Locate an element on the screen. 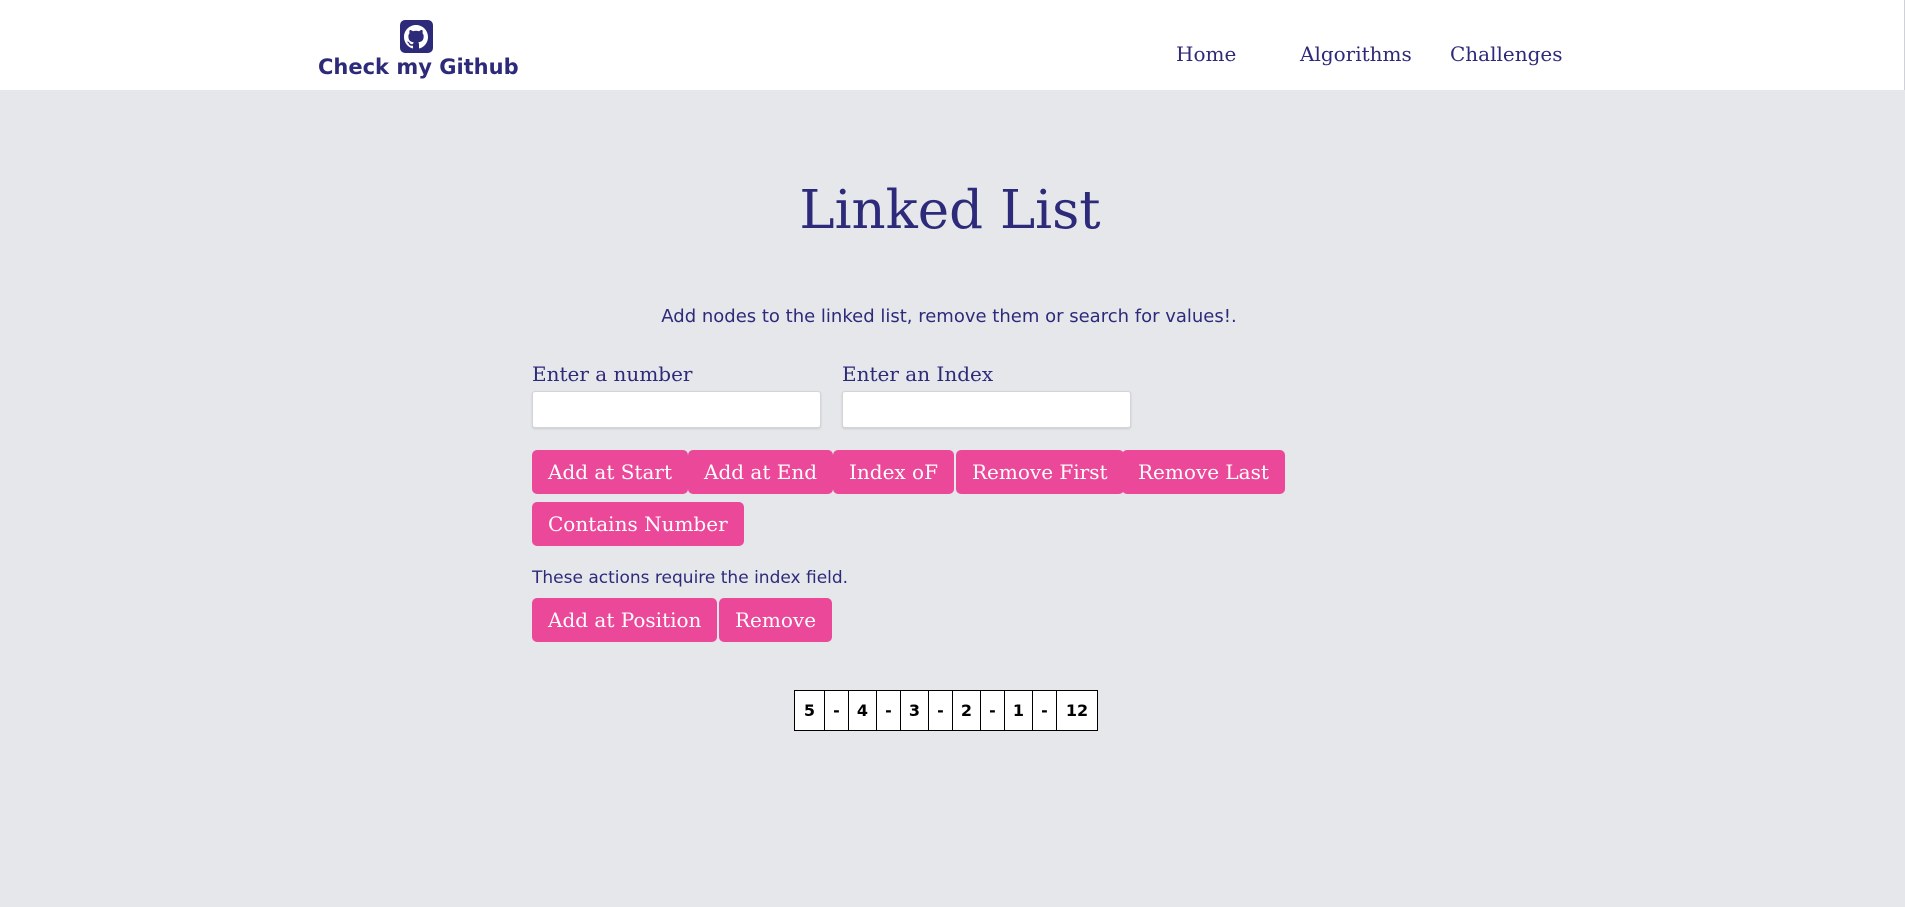  add-at-end-button: Add at End is located at coordinates (761, 472).